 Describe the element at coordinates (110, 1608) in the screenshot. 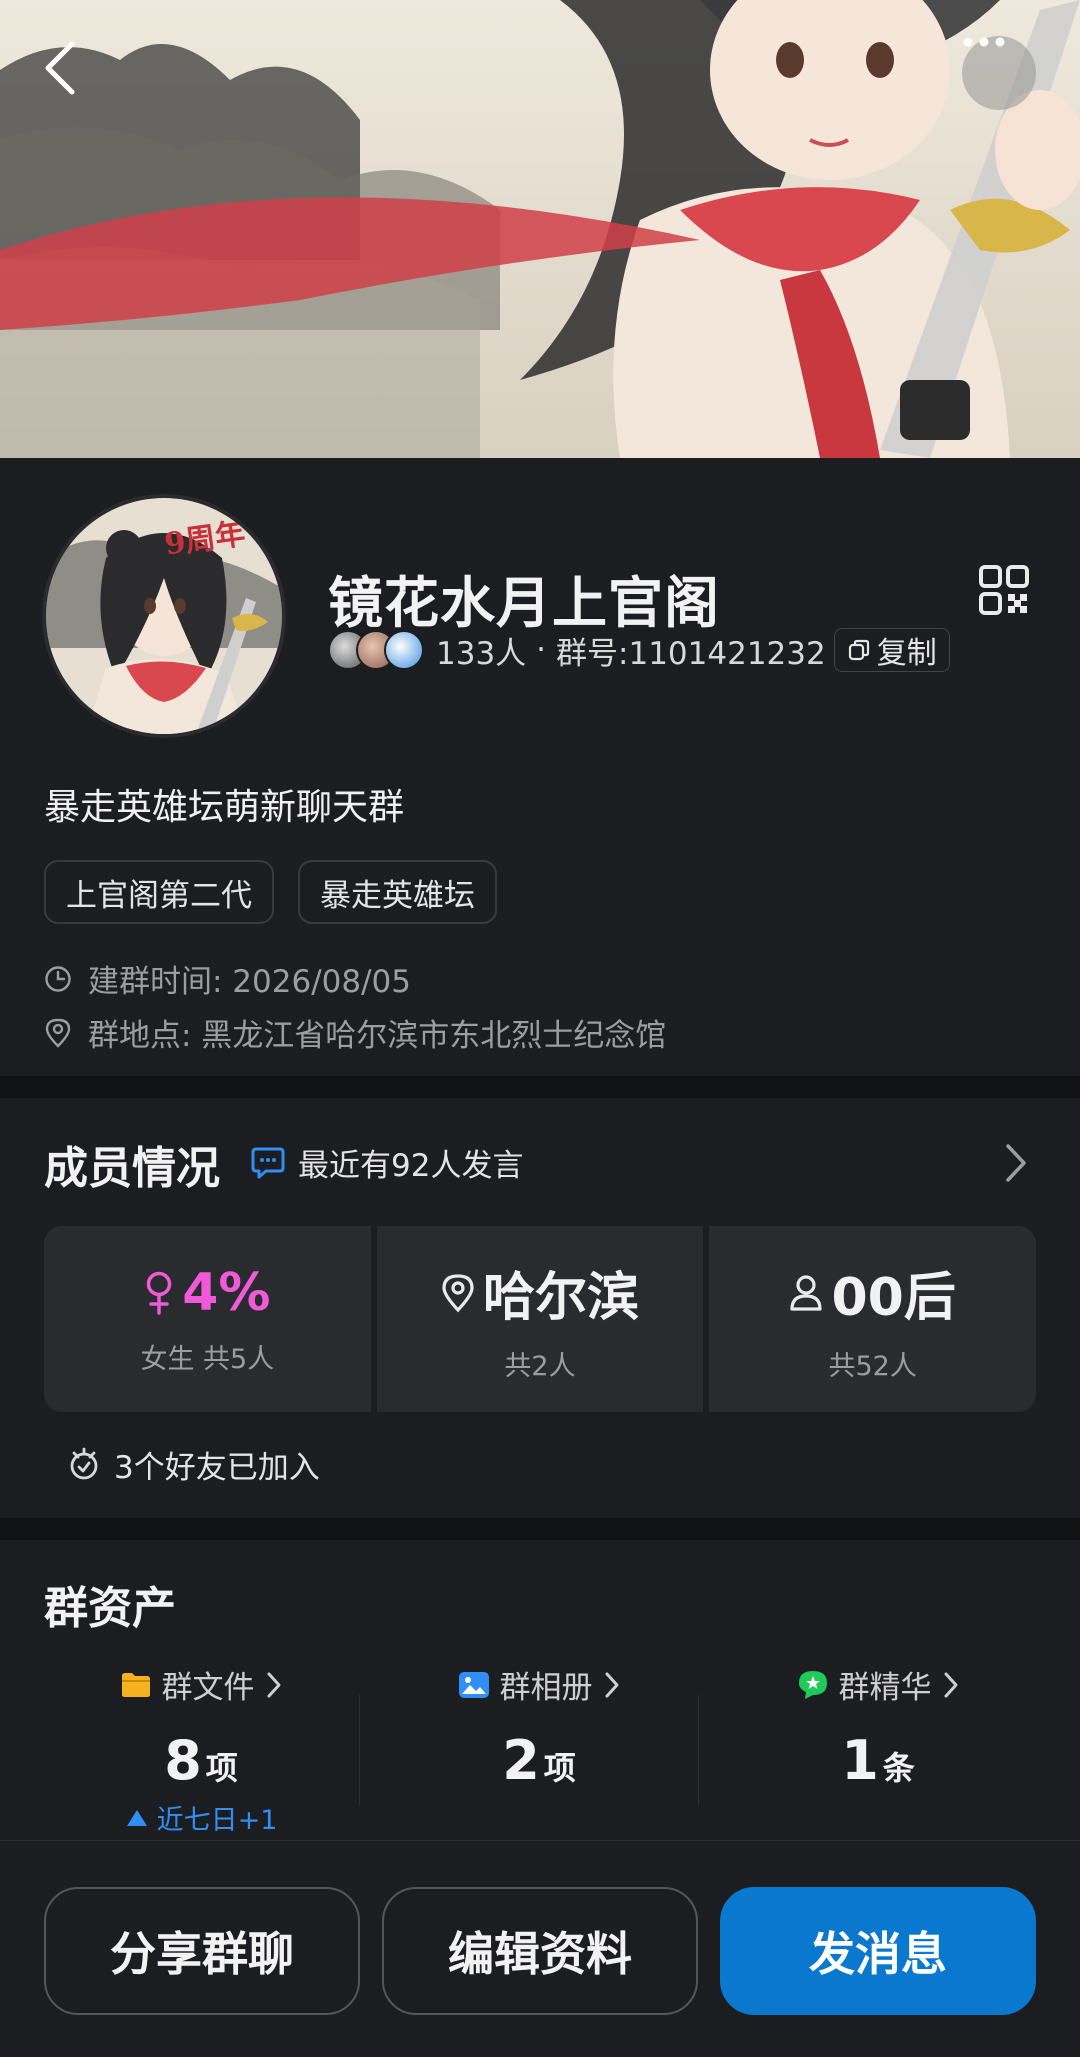

I see `assets-title: 群资产` at that location.